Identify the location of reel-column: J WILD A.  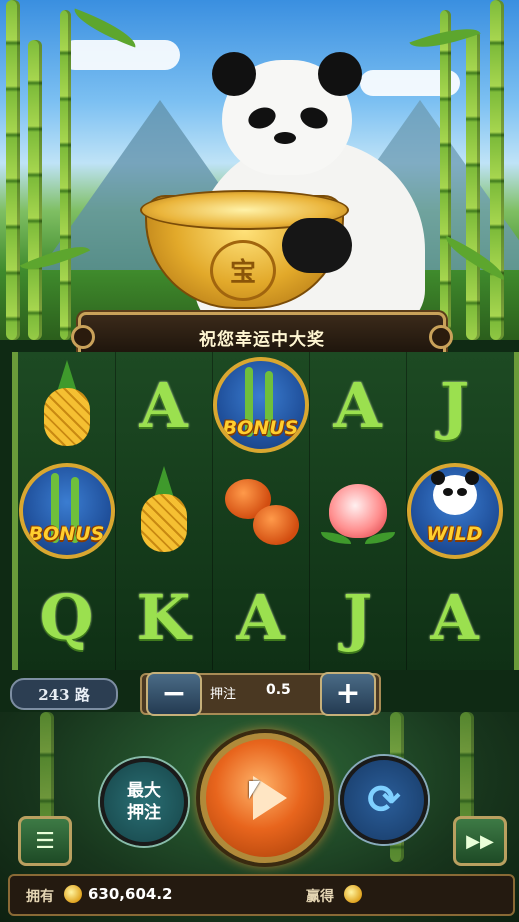
(454, 511).